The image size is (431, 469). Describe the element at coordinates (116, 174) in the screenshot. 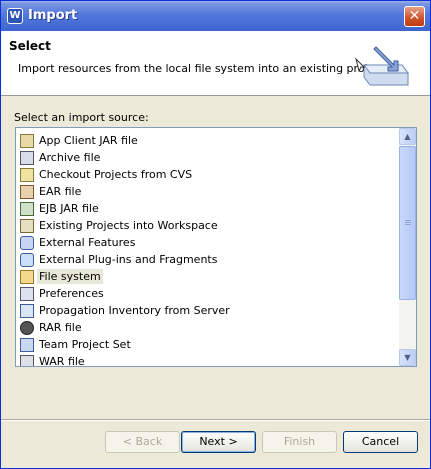

I see `list-item-label: Checkout Projects from CVS` at that location.